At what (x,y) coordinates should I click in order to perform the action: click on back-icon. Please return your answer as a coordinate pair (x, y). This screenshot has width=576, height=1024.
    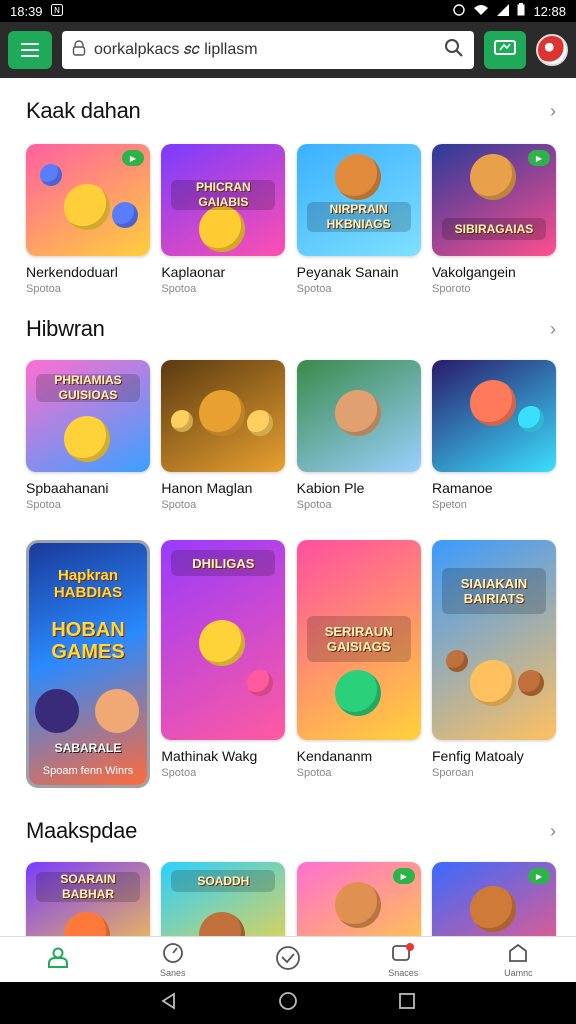
    Looking at the image, I should click on (169, 1003).